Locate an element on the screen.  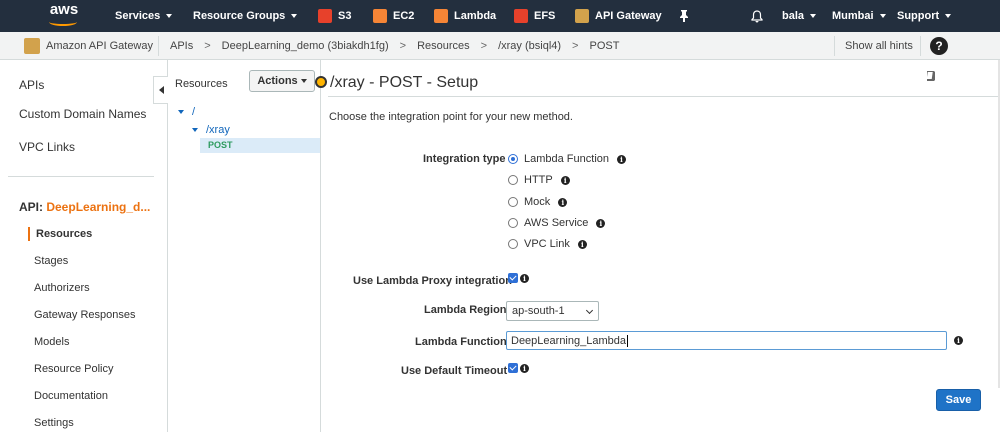
nav-item-resource-policy: Resource Policy is located at coordinates (73, 369).